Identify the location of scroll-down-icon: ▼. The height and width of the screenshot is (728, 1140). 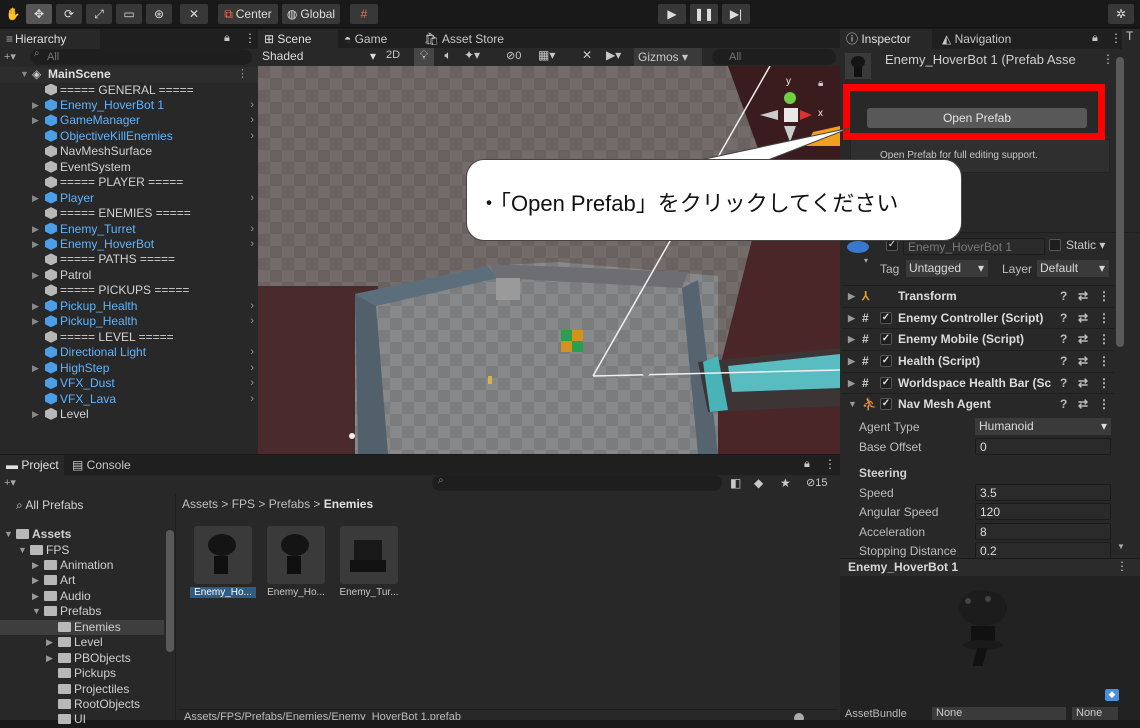
(1121, 546).